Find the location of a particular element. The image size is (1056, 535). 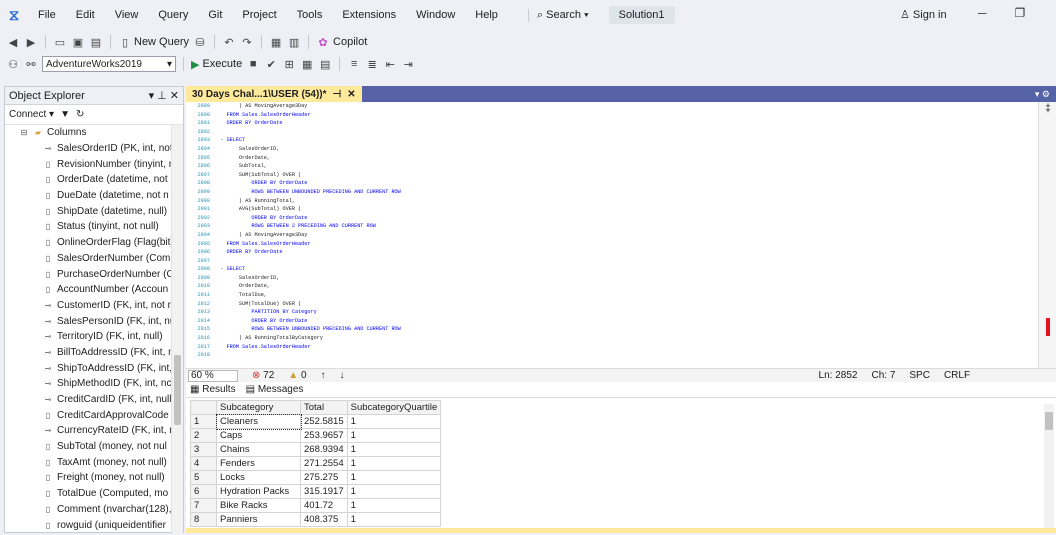

properties-icon: ▥ is located at coordinates (294, 42).